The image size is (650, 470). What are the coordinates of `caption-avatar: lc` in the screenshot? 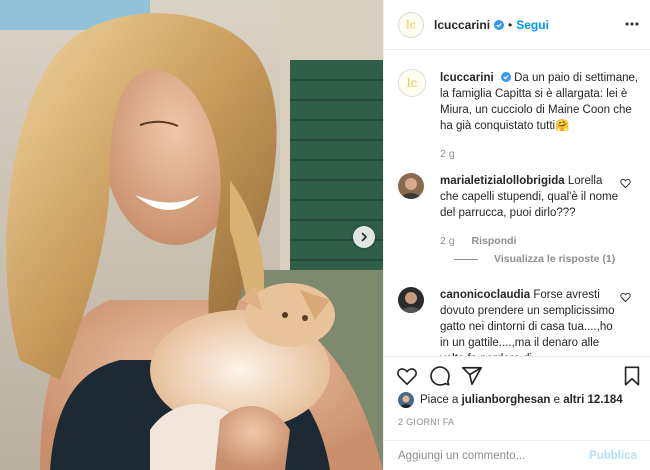 It's located at (412, 83).